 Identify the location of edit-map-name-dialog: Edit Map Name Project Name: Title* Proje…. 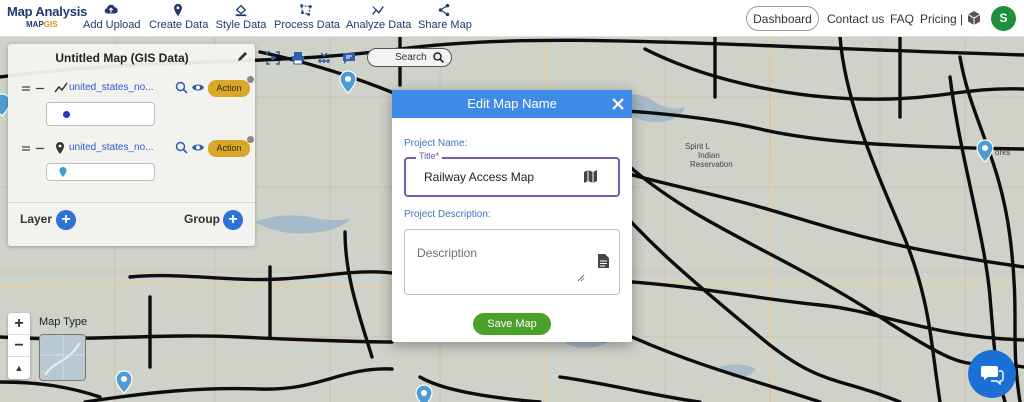
(512, 216).